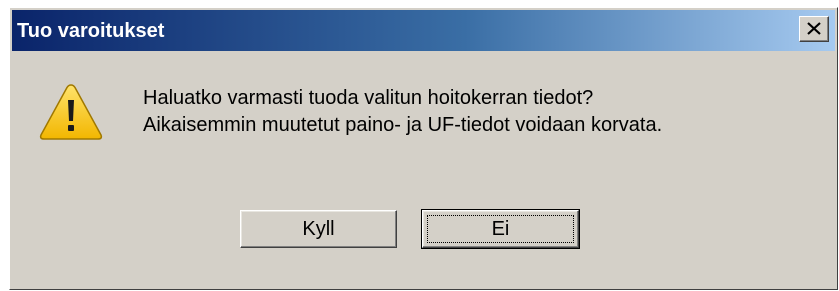 The width and height of the screenshot is (839, 291). I want to click on no-button-label: Ei, so click(500, 228).